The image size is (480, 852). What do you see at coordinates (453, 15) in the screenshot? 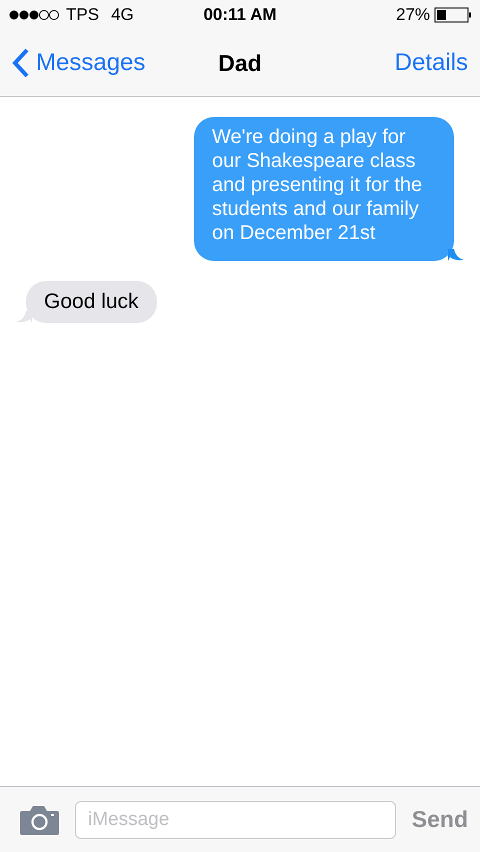
I see `battery-icon` at bounding box center [453, 15].